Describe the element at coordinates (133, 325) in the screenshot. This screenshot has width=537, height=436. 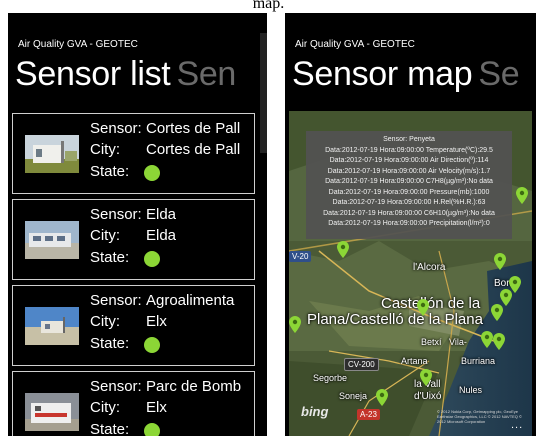
I see `sensor-list-item: Sensor: Agroalimenta City: Elx State:` at that location.